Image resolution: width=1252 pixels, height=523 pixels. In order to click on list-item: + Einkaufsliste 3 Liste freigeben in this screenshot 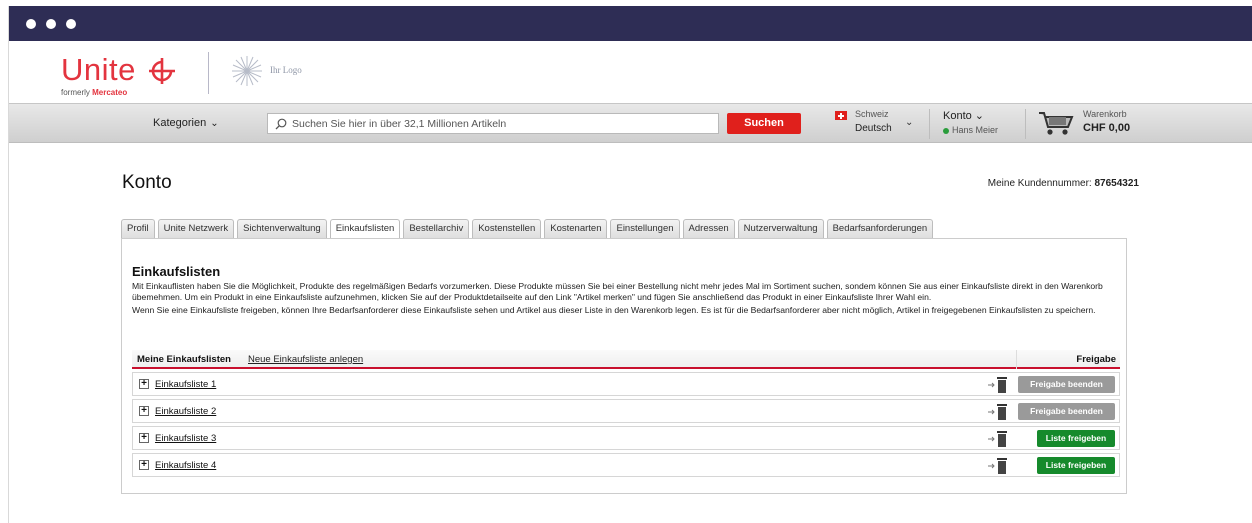, I will do `click(626, 438)`.